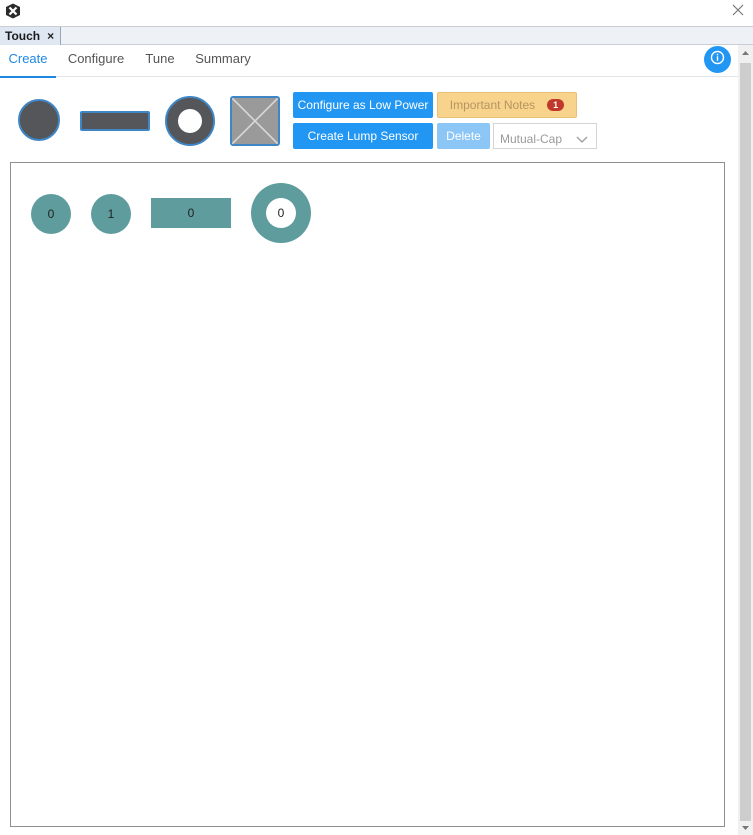  I want to click on close-icon, so click(738, 10).